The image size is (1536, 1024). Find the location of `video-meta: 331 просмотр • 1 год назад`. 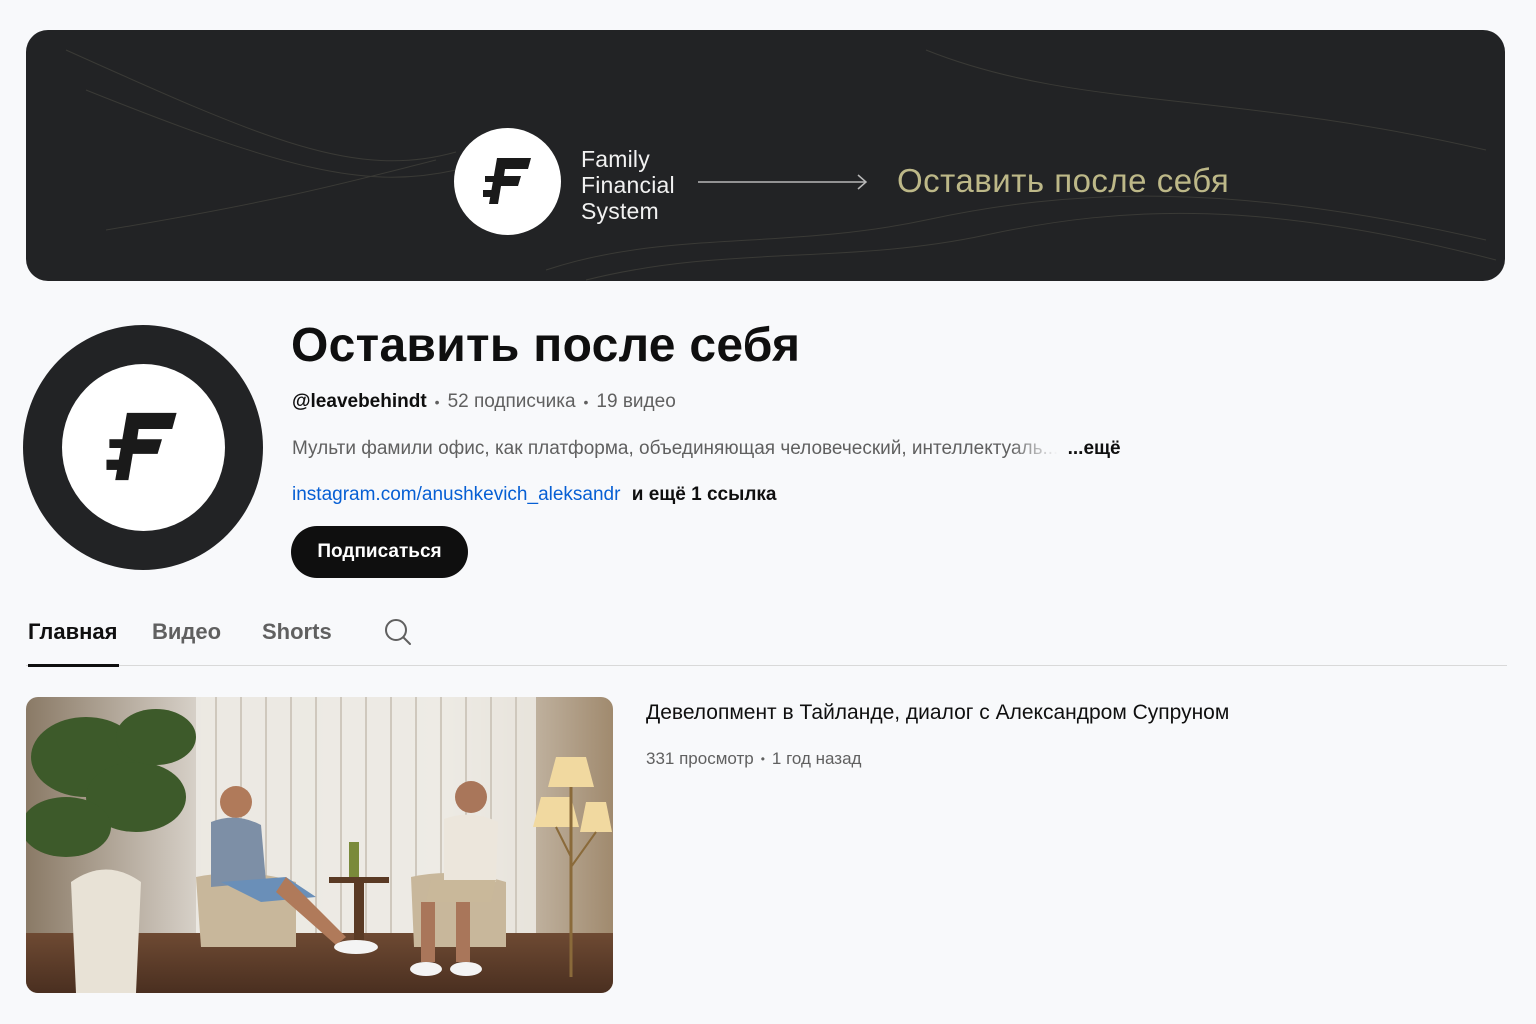

video-meta: 331 просмотр • 1 год назад is located at coordinates (753, 759).